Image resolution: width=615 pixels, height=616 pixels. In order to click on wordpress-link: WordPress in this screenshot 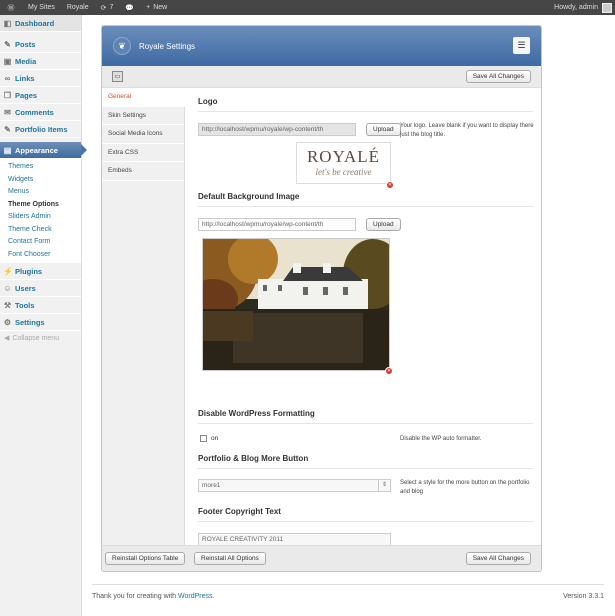, I will do `click(195, 596)`.